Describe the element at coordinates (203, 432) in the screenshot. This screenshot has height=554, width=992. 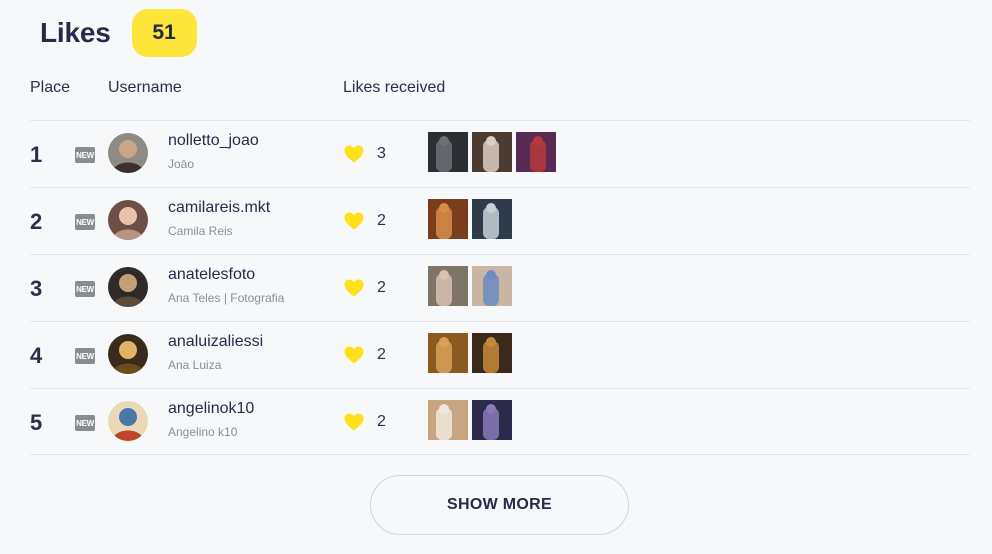
I see `full-name: Angelino k10` at that location.